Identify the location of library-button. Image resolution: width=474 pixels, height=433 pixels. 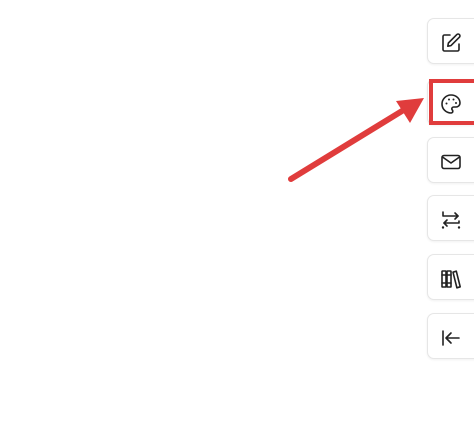
(450, 277).